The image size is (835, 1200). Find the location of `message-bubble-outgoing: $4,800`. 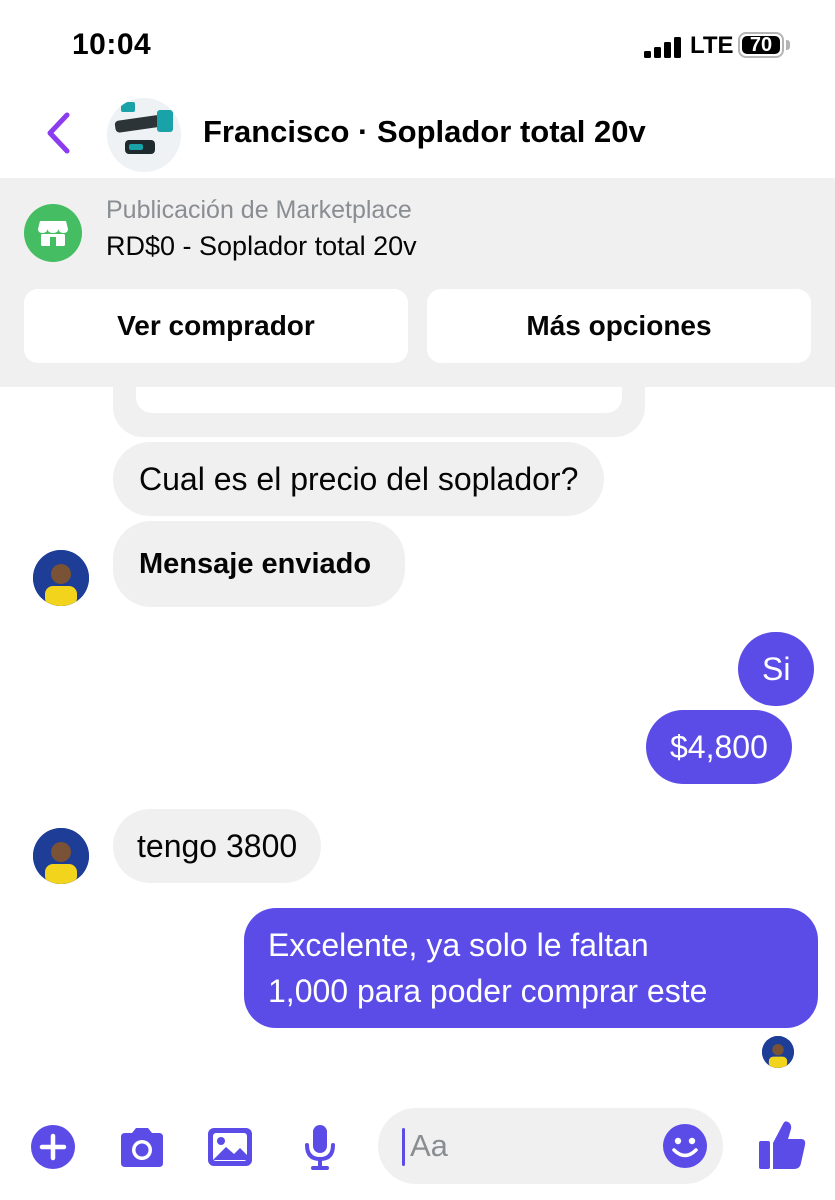

message-bubble-outgoing: $4,800 is located at coordinates (719, 747).